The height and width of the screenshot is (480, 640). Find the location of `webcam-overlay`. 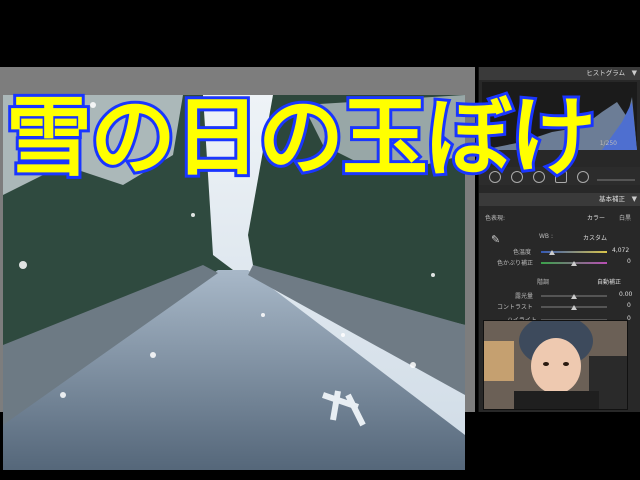

webcam-overlay is located at coordinates (555, 365).